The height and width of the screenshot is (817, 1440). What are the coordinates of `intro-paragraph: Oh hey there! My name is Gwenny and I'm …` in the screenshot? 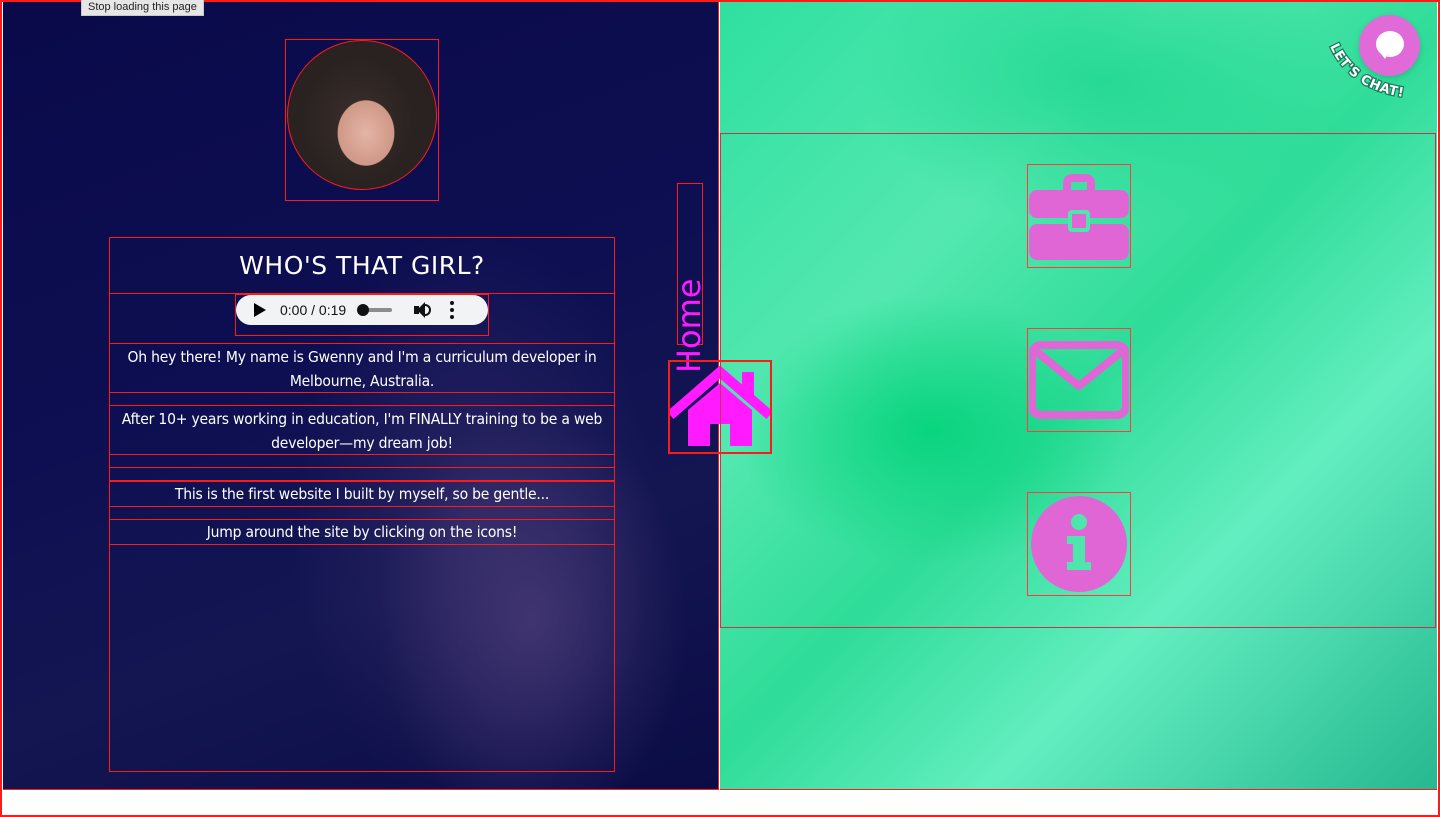 It's located at (362, 368).